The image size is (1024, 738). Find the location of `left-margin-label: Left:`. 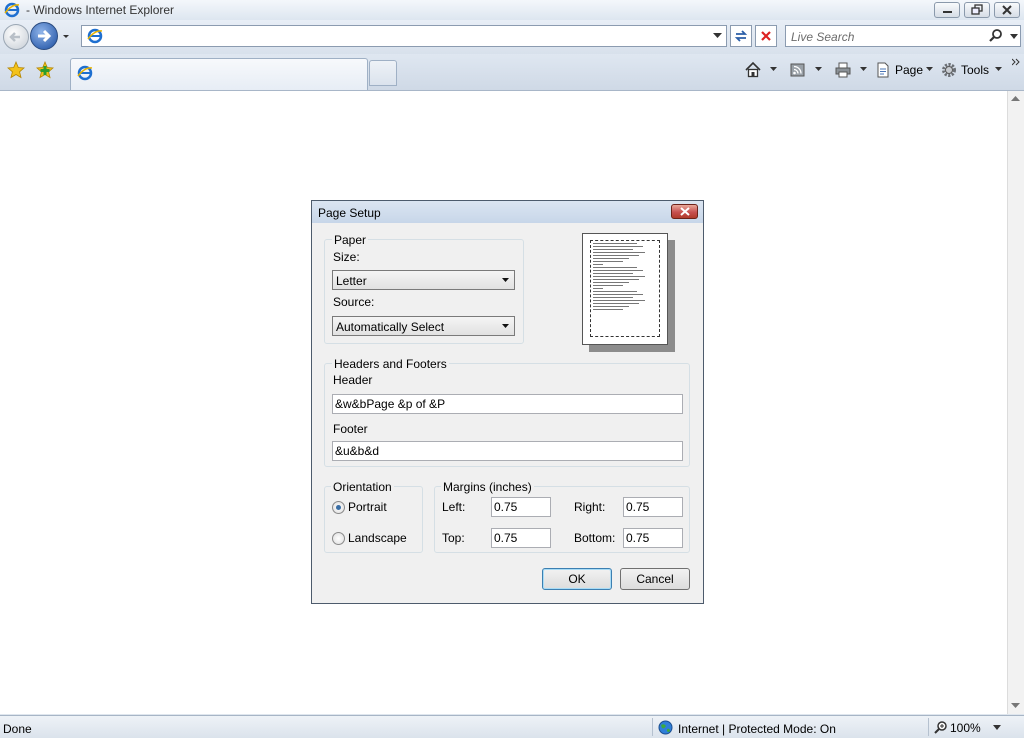

left-margin-label: Left: is located at coordinates (454, 507).